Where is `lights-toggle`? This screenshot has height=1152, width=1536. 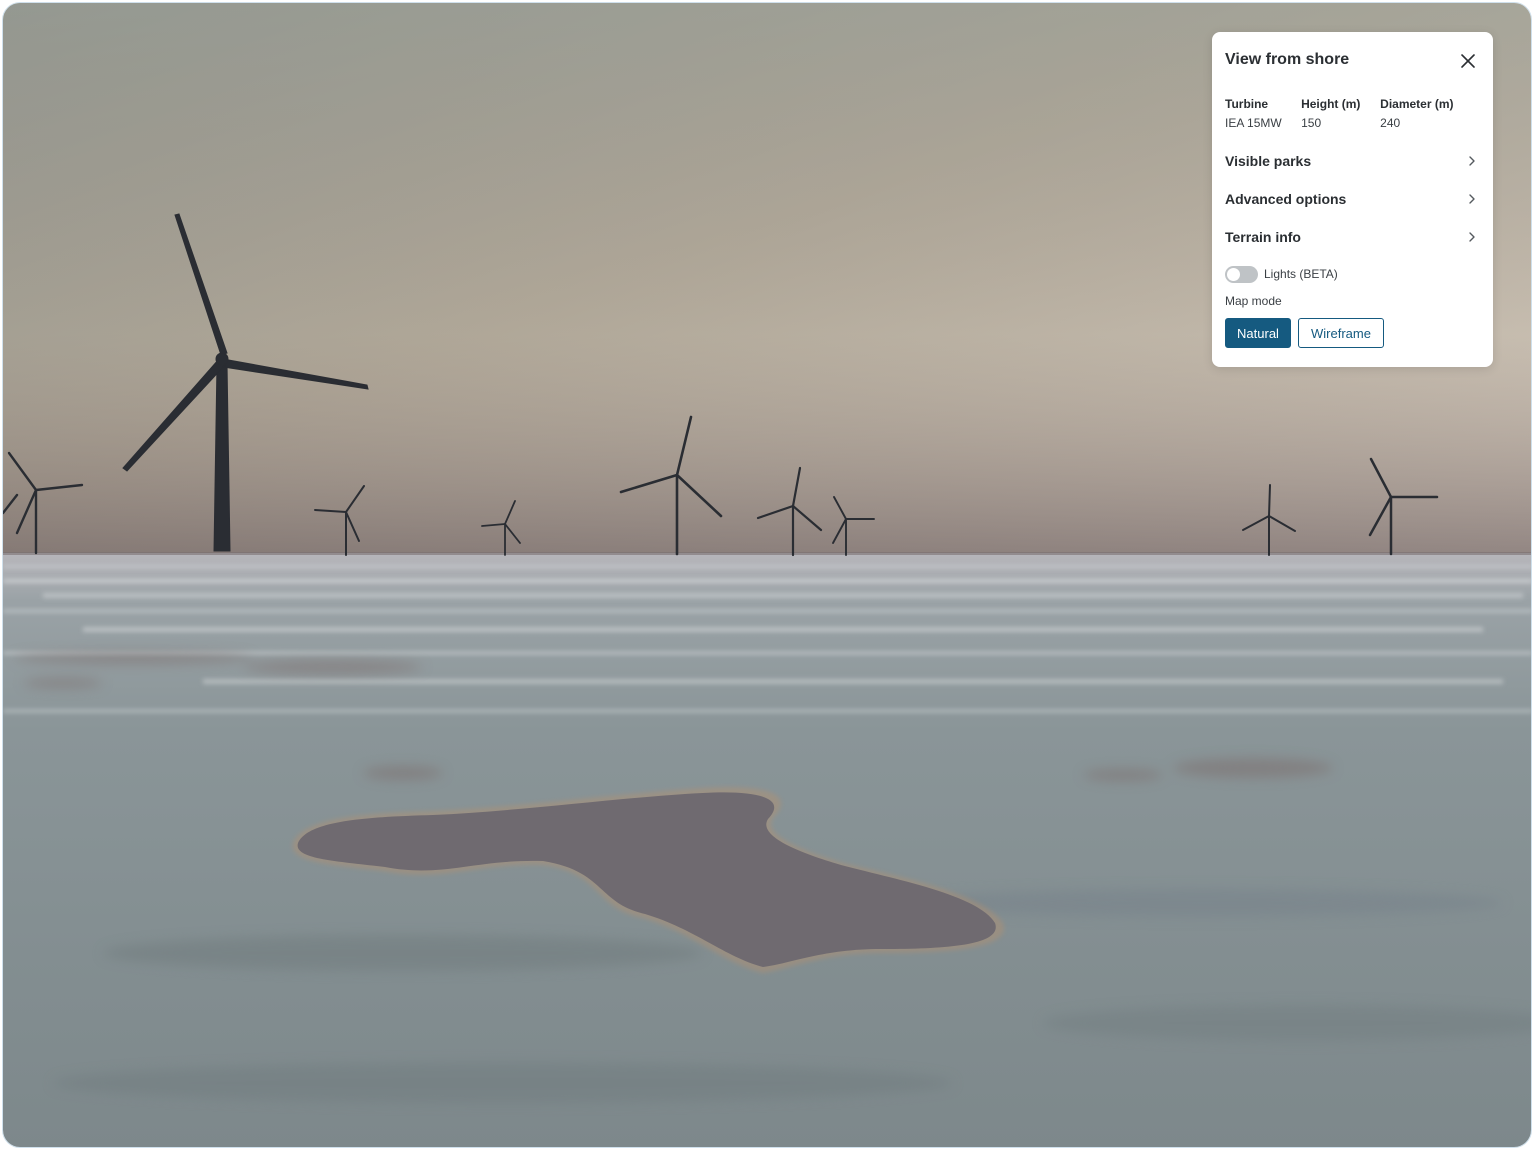
lights-toggle is located at coordinates (1241, 274).